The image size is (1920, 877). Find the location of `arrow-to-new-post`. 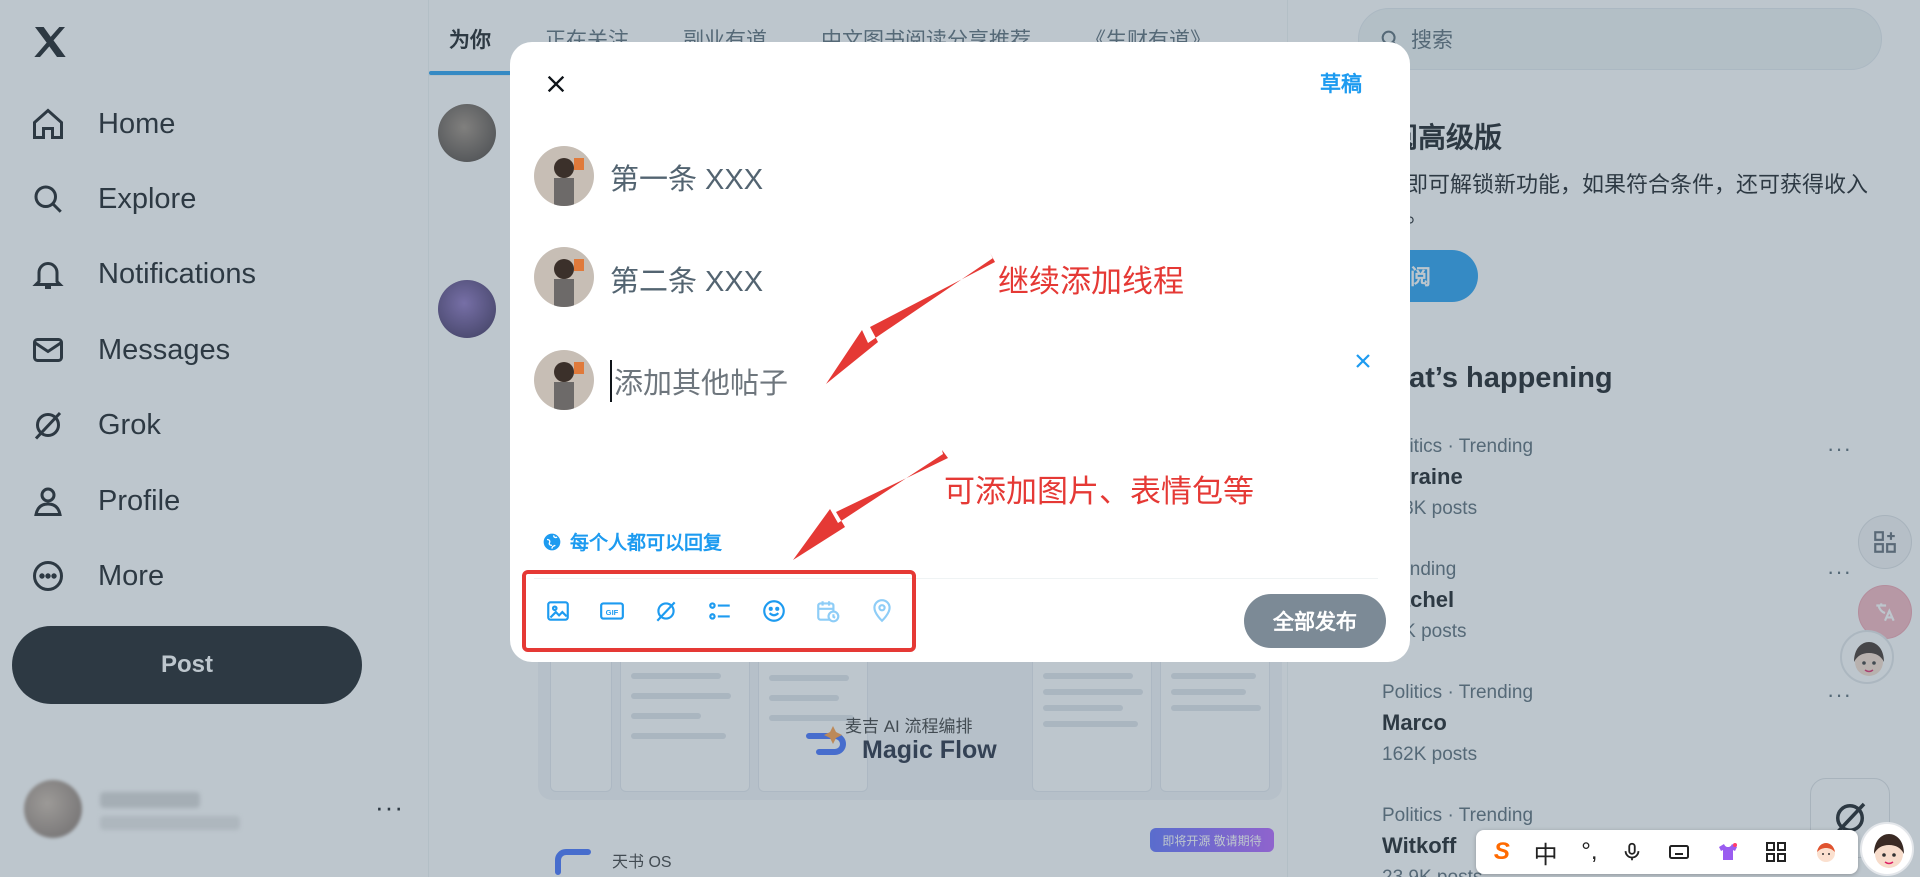

arrow-to-new-post is located at coordinates (910, 318).